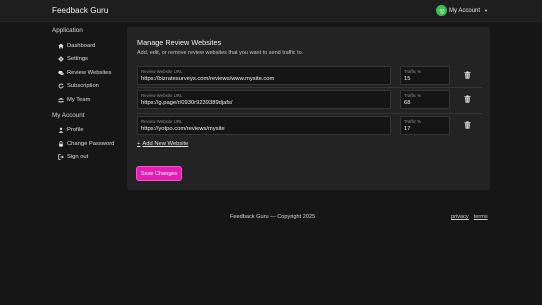 This screenshot has width=542, height=305. What do you see at coordinates (79, 99) in the screenshot?
I see `sidebar-item-label: My Team` at bounding box center [79, 99].